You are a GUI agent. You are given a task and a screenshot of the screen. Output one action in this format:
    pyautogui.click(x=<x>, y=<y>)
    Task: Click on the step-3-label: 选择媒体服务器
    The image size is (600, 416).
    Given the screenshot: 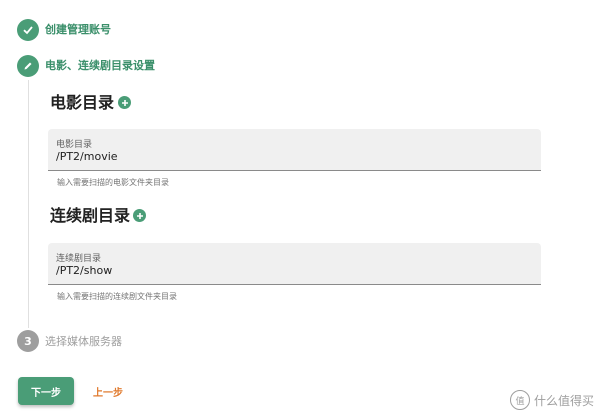 What is the action you would take?
    pyautogui.click(x=83, y=341)
    